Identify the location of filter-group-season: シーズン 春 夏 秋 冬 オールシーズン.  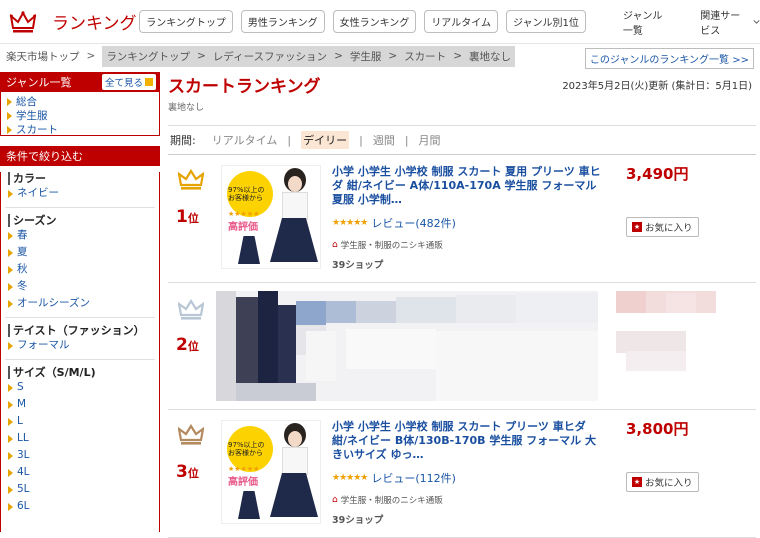
(80, 263).